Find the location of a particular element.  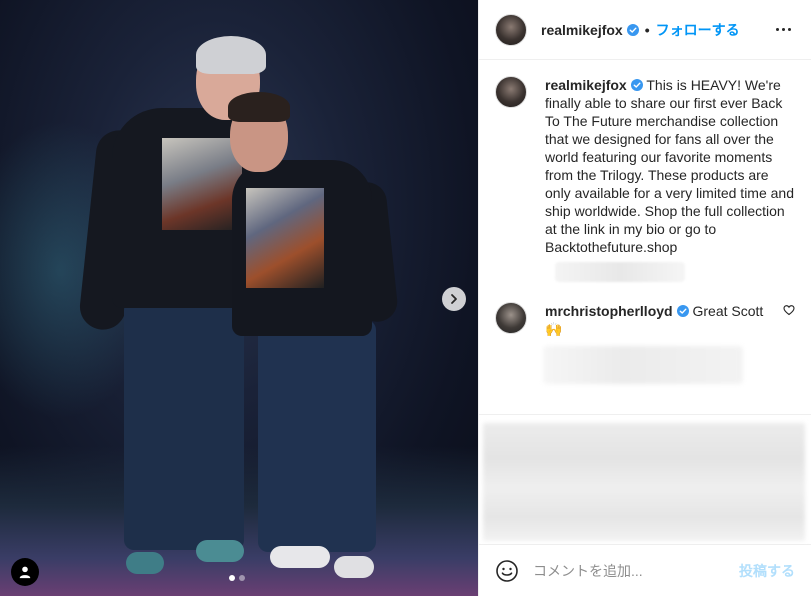

caption-author-avatar is located at coordinates (511, 92).